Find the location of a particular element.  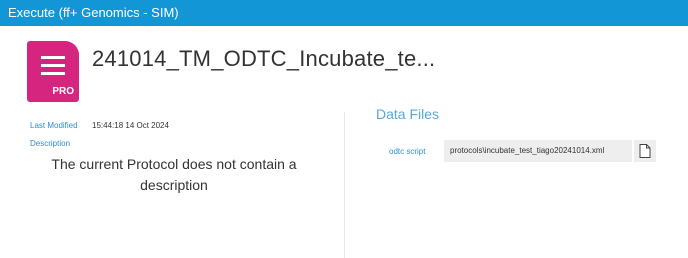

window-titlebar: Execute (ff+ Genomics - SIM) is located at coordinates (344, 13).